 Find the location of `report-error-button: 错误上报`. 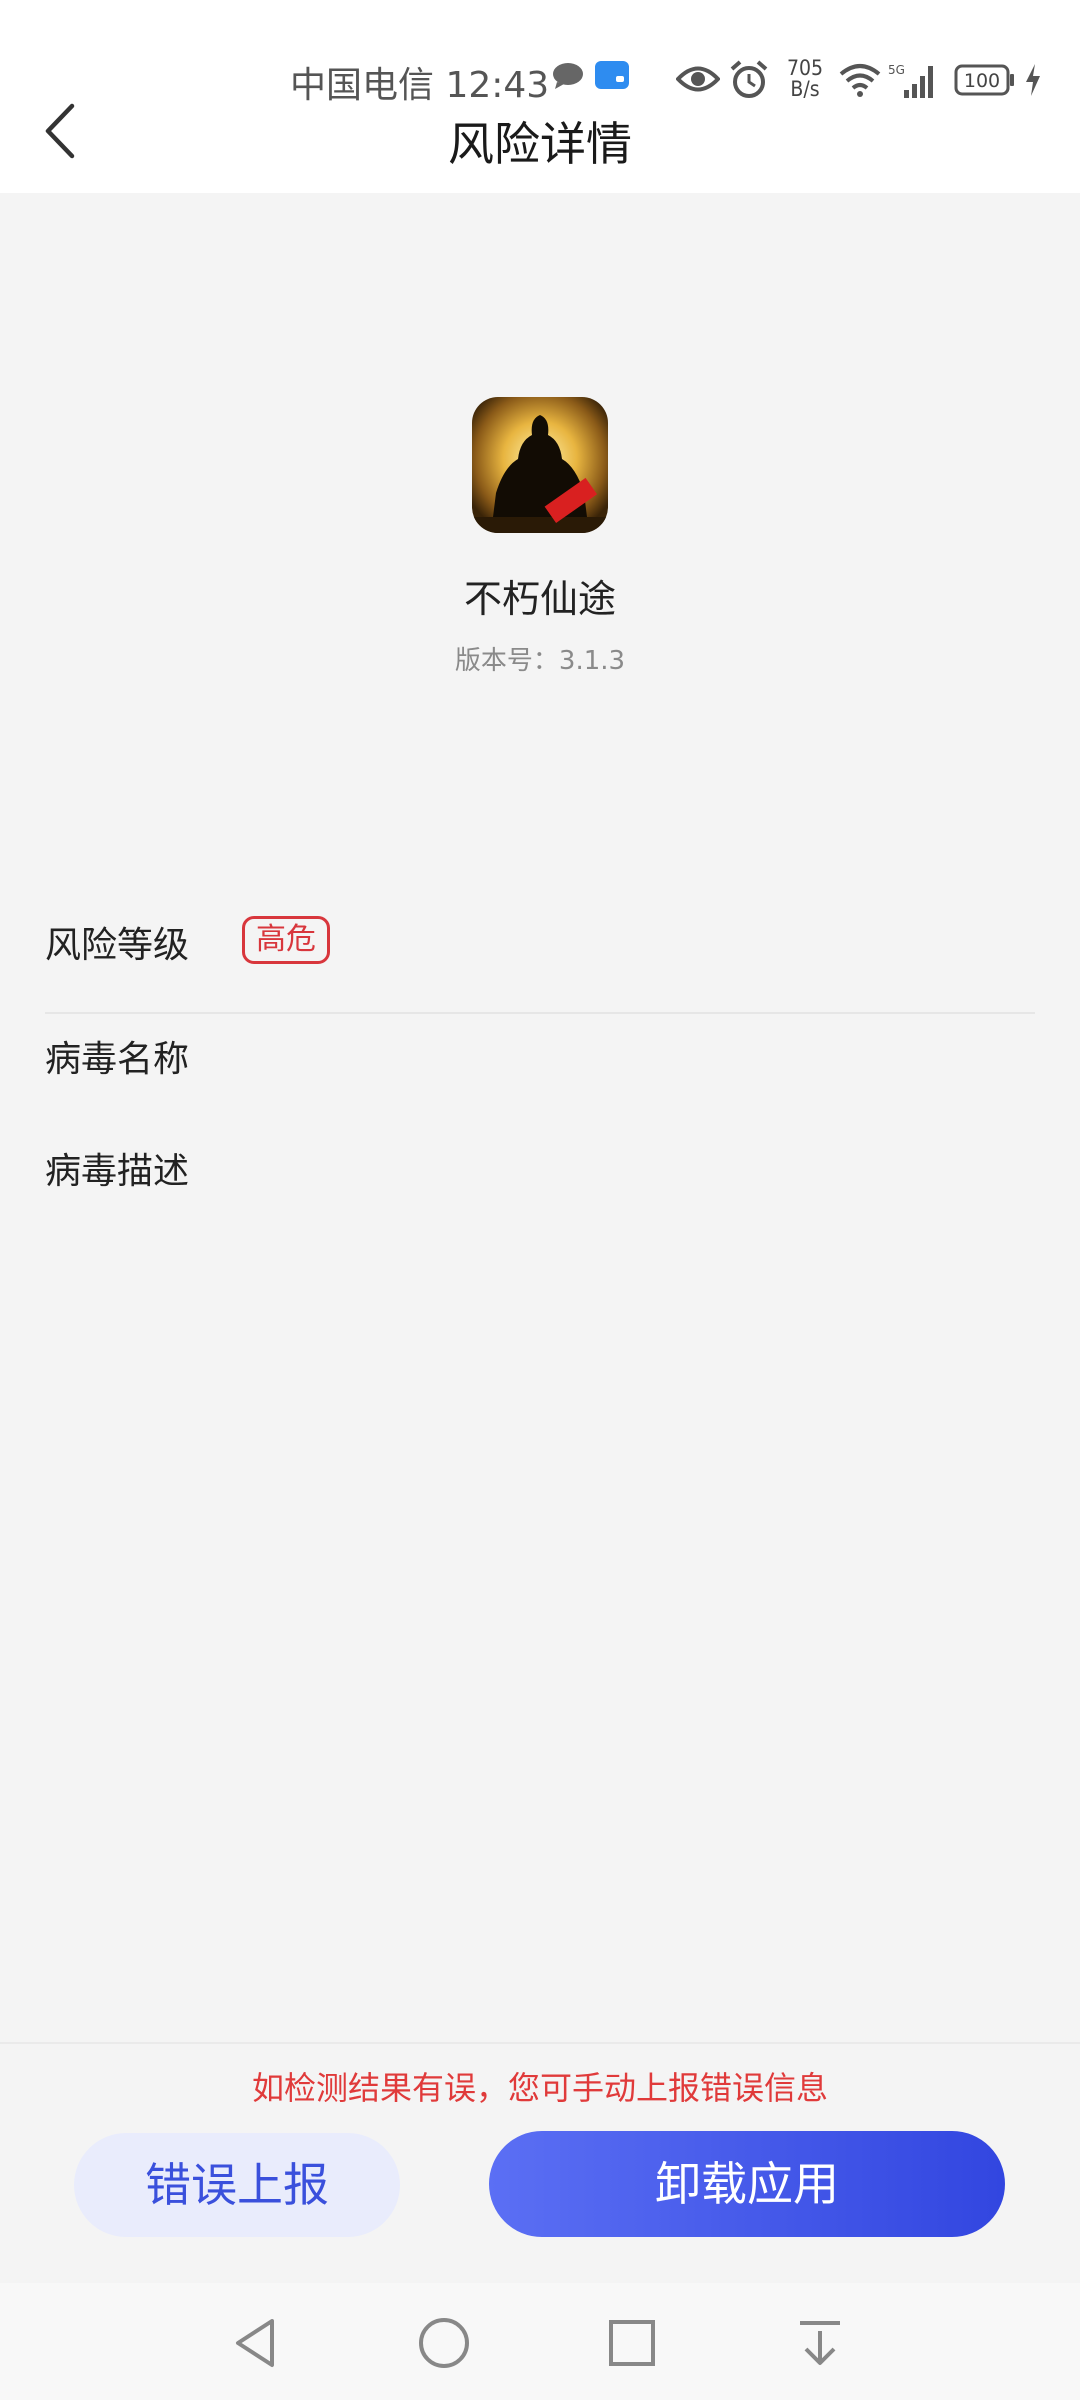

report-error-button: 错误上报 is located at coordinates (237, 2185).